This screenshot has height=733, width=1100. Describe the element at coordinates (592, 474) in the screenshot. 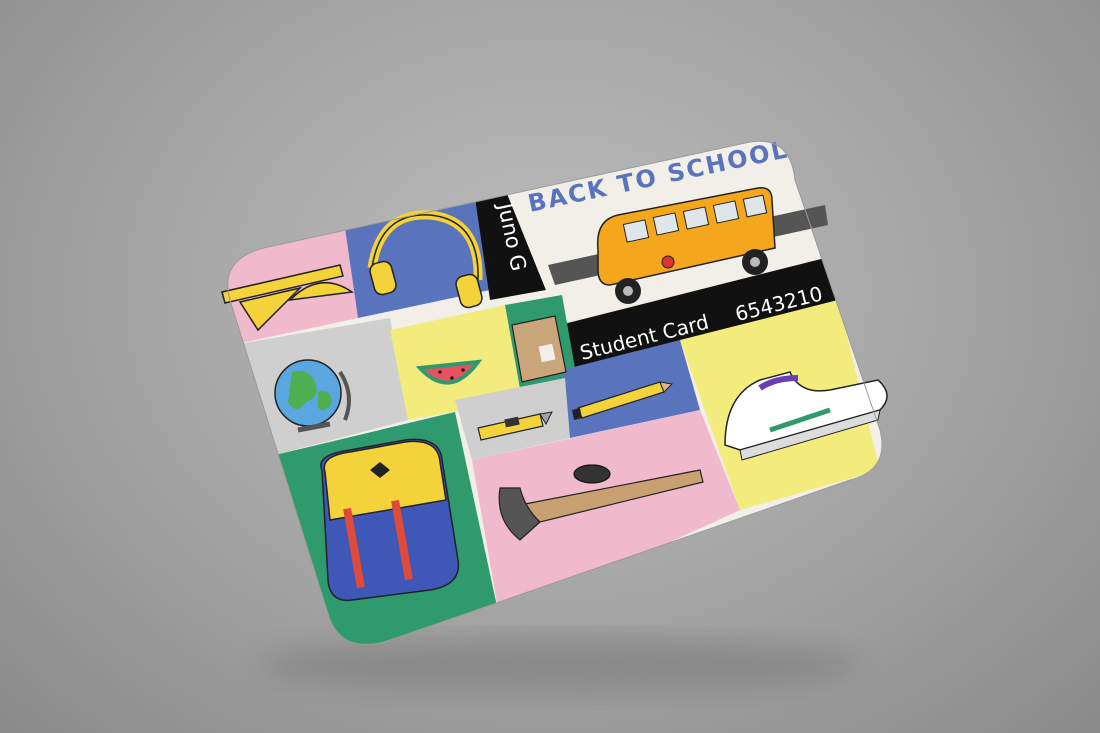

I see `puck-icon` at that location.